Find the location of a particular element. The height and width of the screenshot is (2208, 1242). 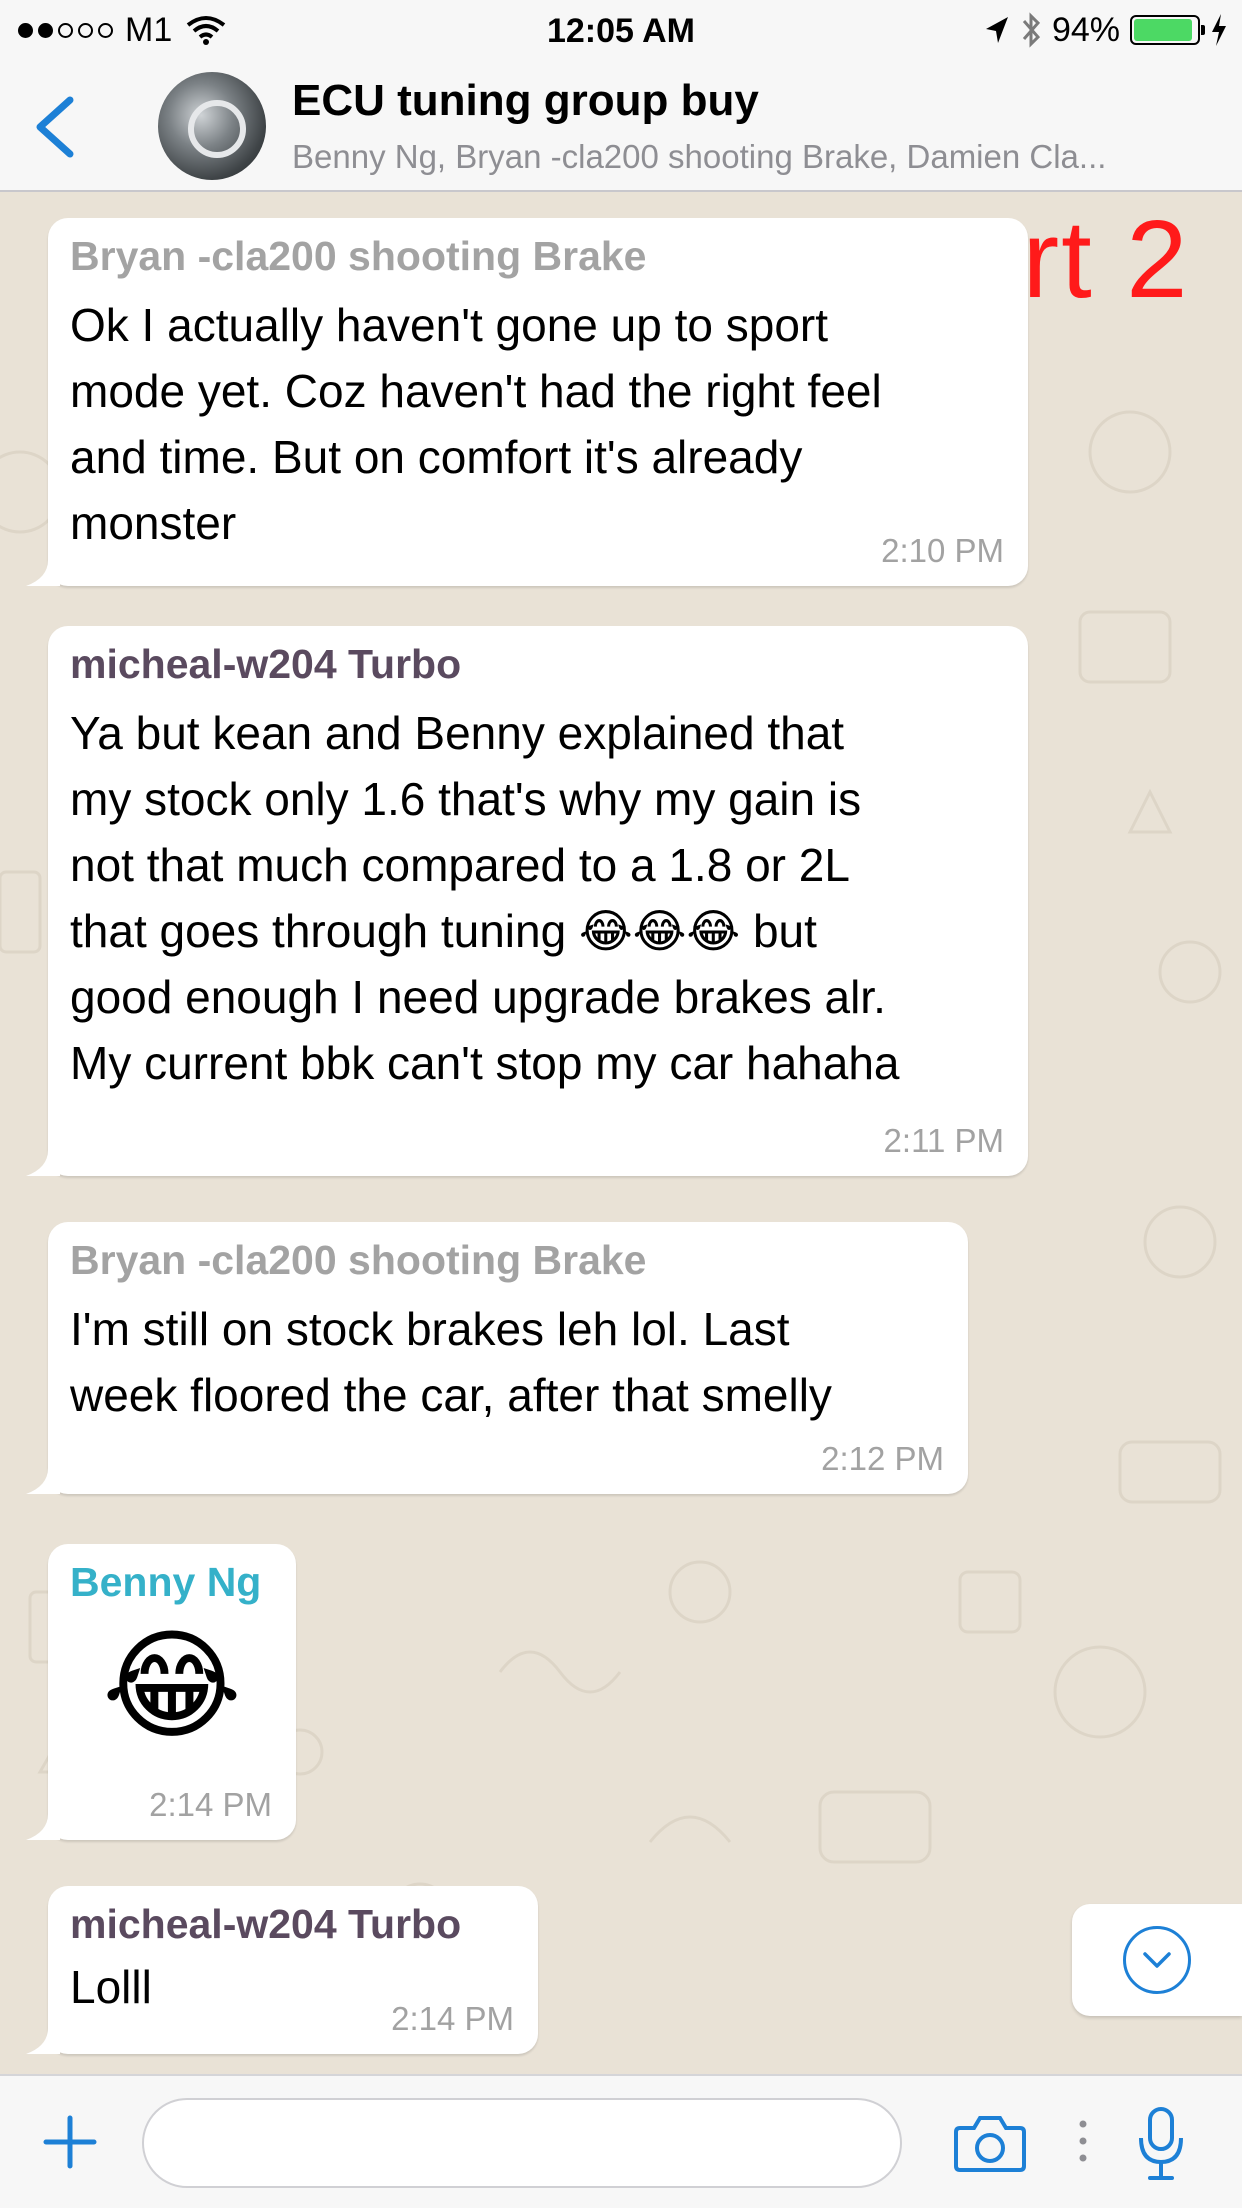

message-line: and time. But on comfort it's already is located at coordinates (436, 457).